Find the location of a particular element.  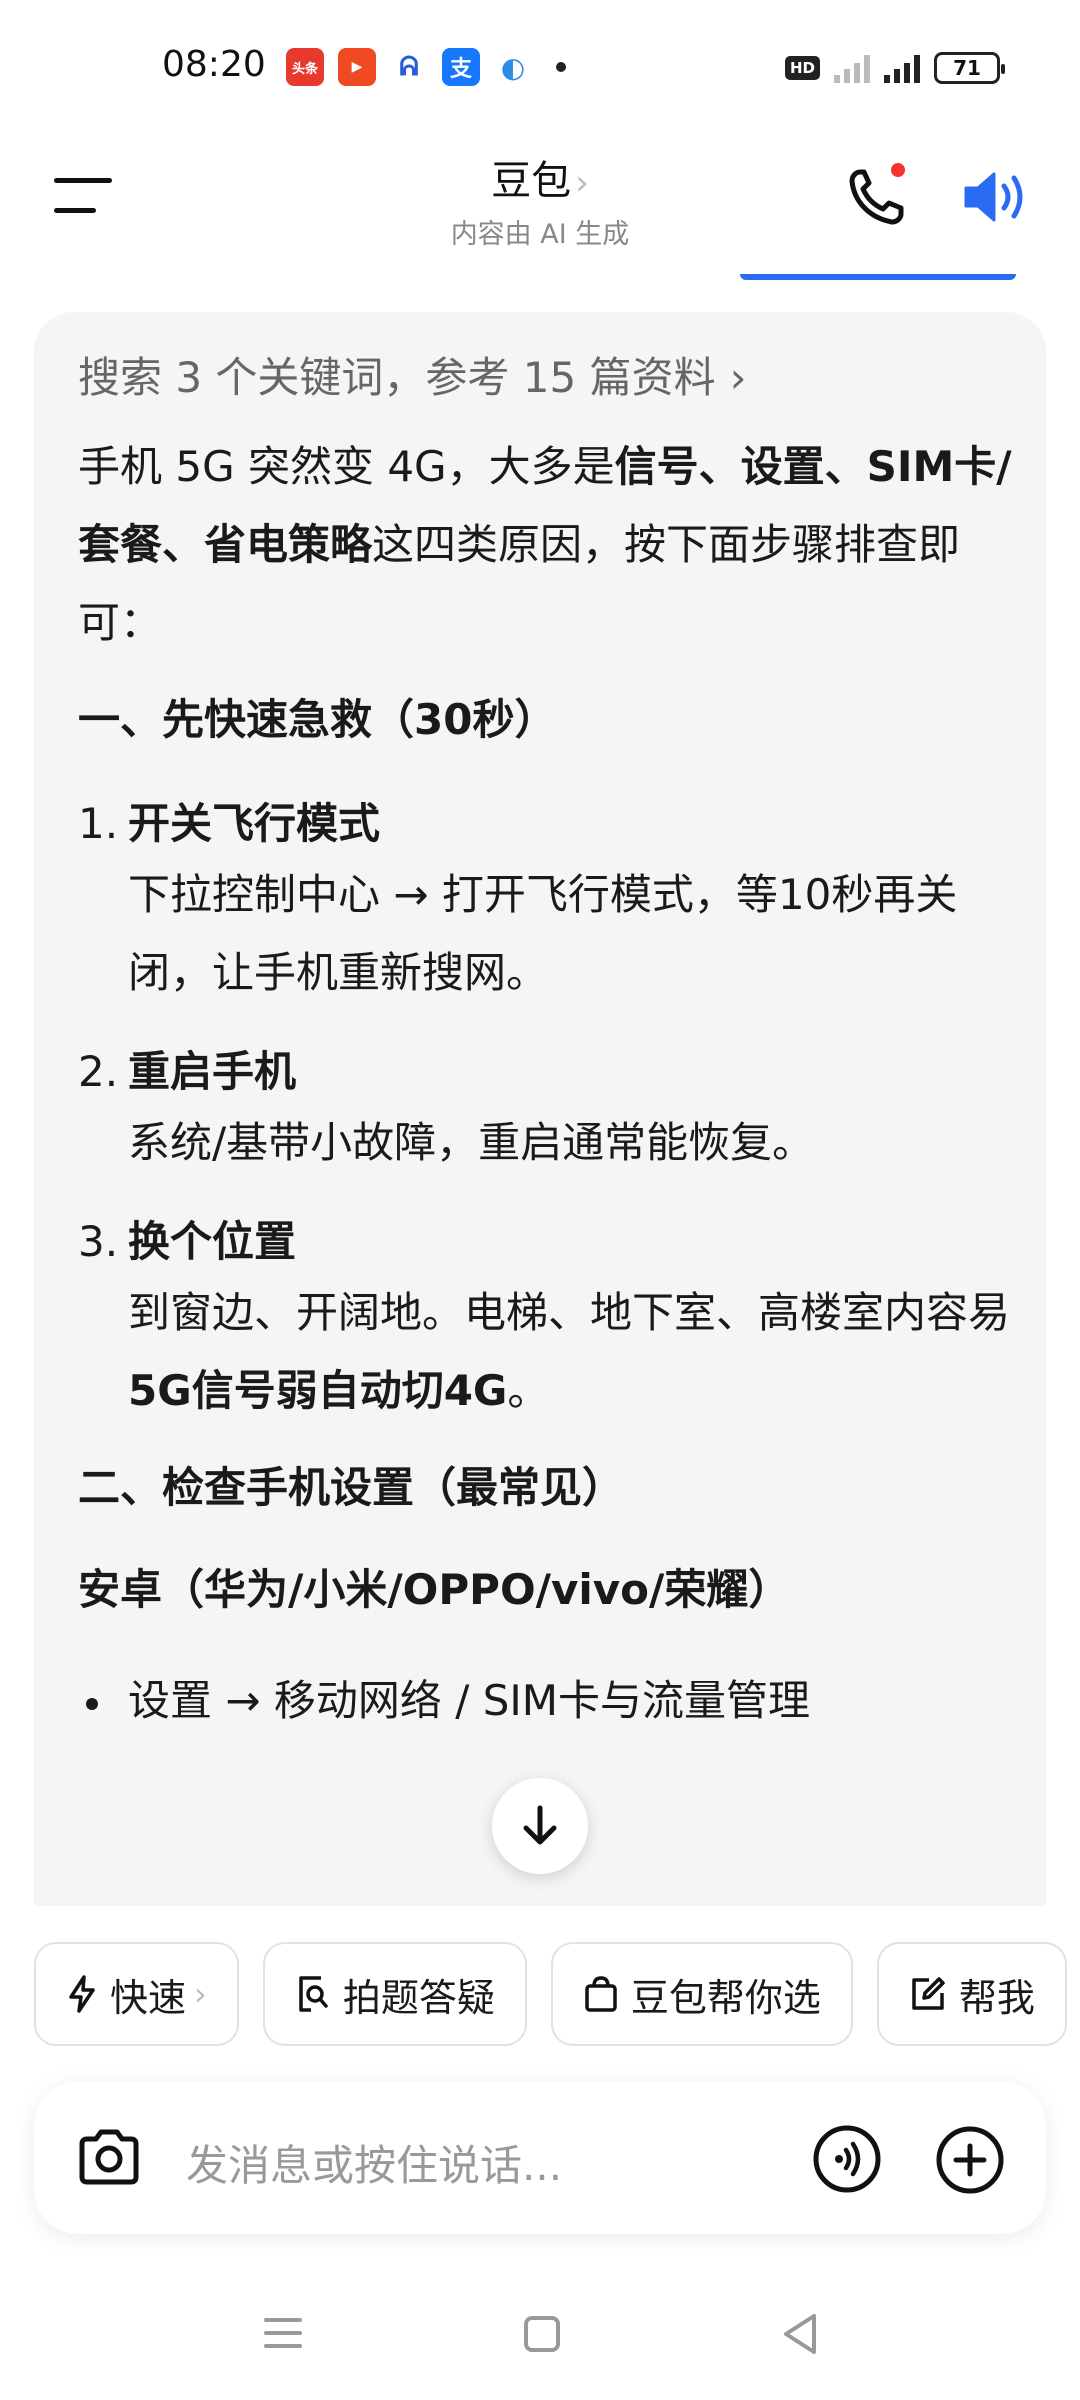

chip-label: 帮我 is located at coordinates (996, 1997).